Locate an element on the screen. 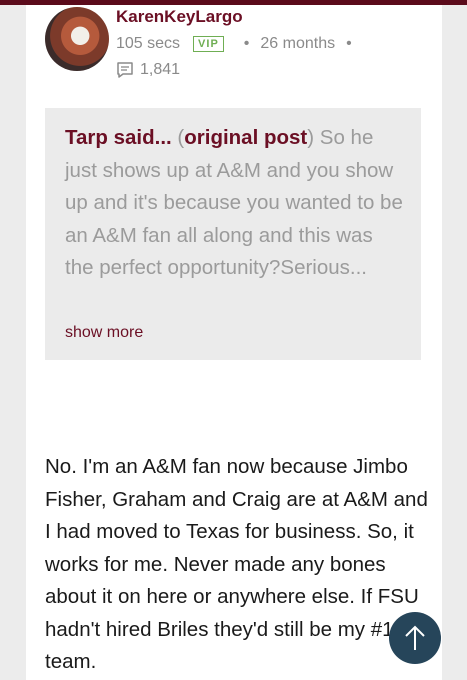 The height and width of the screenshot is (680, 467). post-count-value: 1,841 is located at coordinates (160, 69).